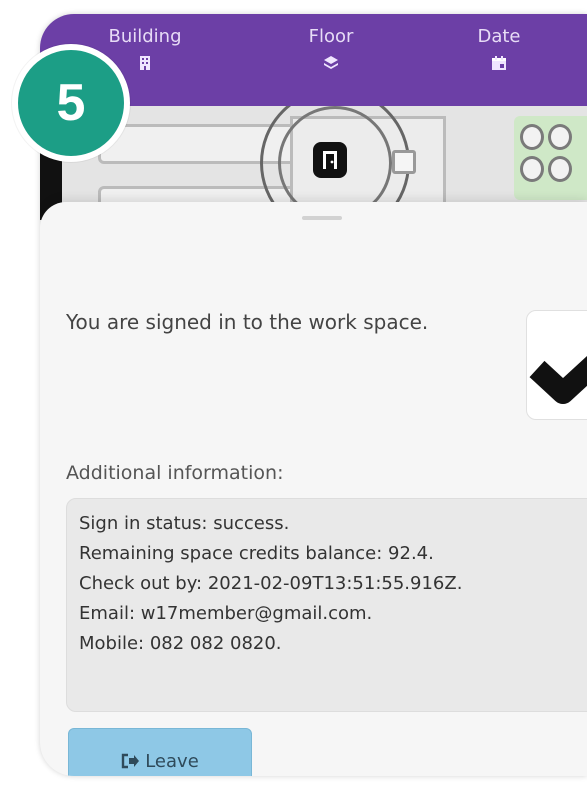 The image size is (587, 789). Describe the element at coordinates (180, 643) in the screenshot. I see `info-line: Mobile: 082 082 0820.` at that location.